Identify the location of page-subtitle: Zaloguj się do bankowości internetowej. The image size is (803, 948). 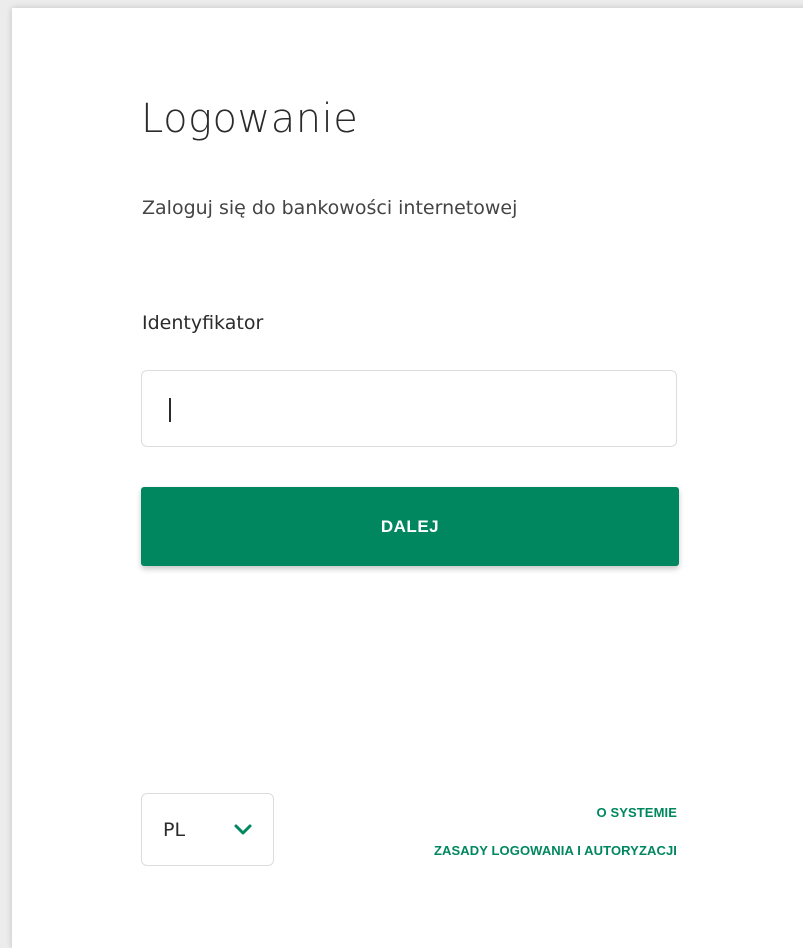
(330, 208).